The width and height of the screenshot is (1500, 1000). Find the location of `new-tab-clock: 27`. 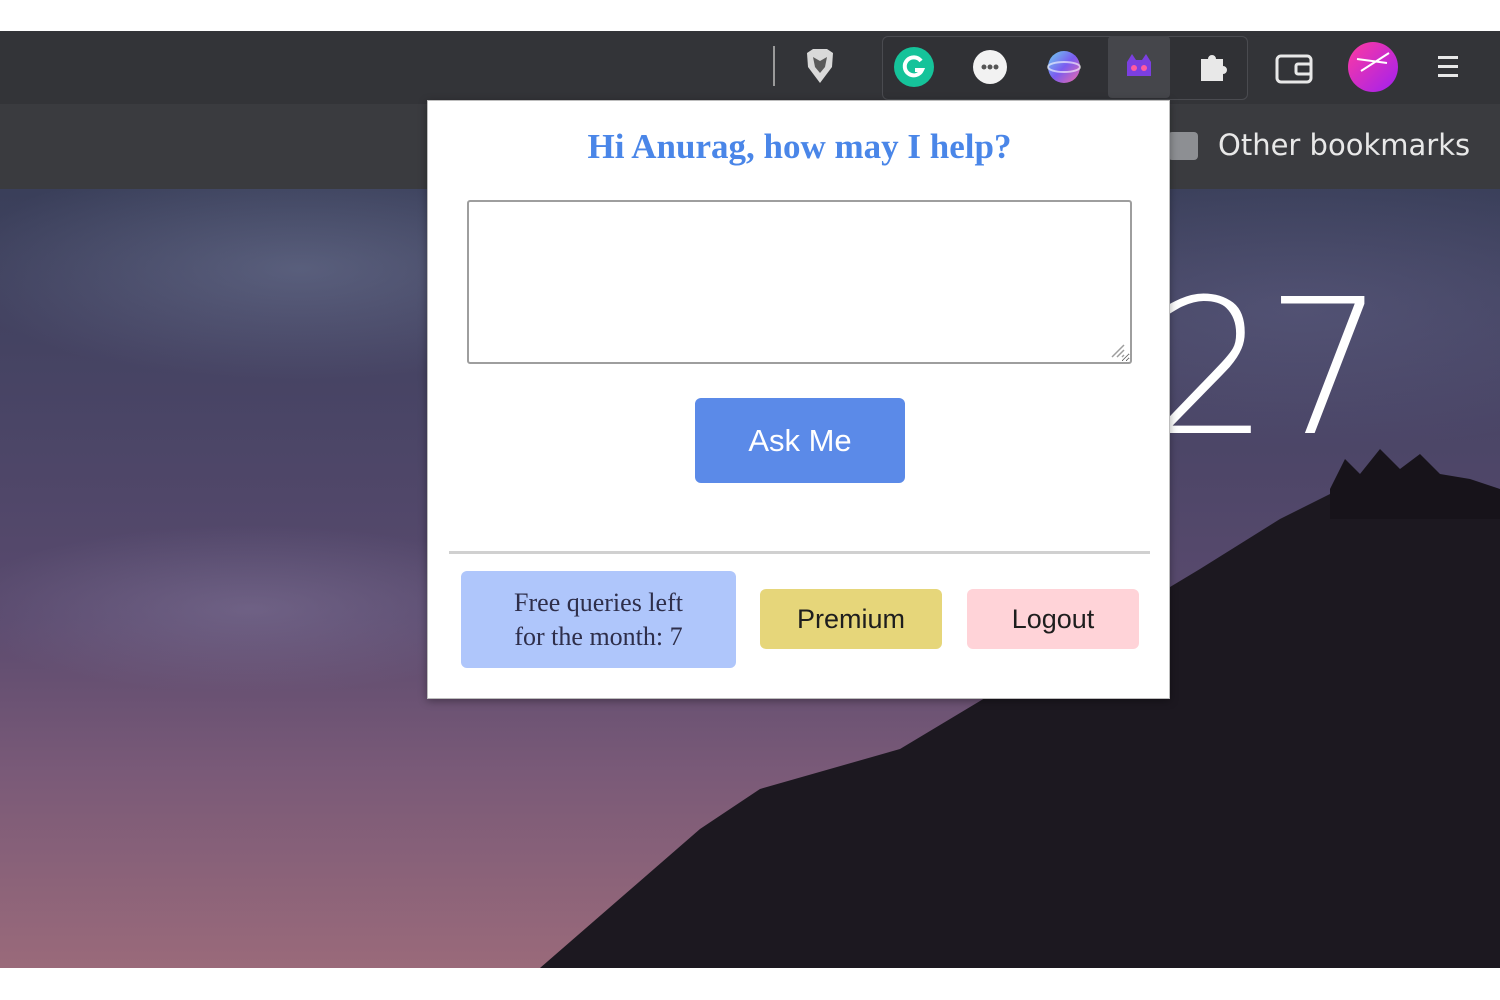

new-tab-clock: 27 is located at coordinates (1267, 368).